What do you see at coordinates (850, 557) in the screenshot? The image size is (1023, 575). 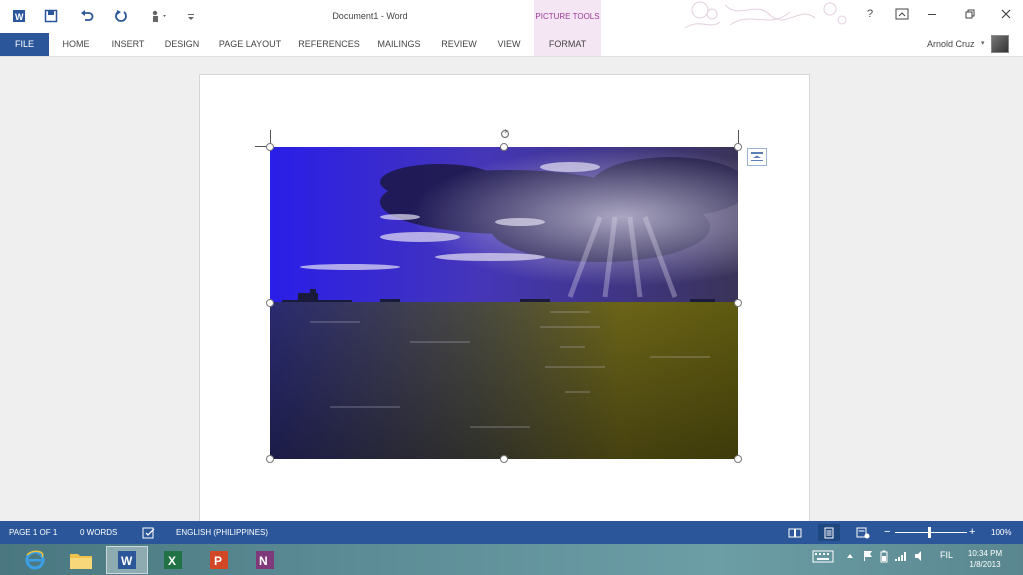 I see `show-hidden-icons-icon` at bounding box center [850, 557].